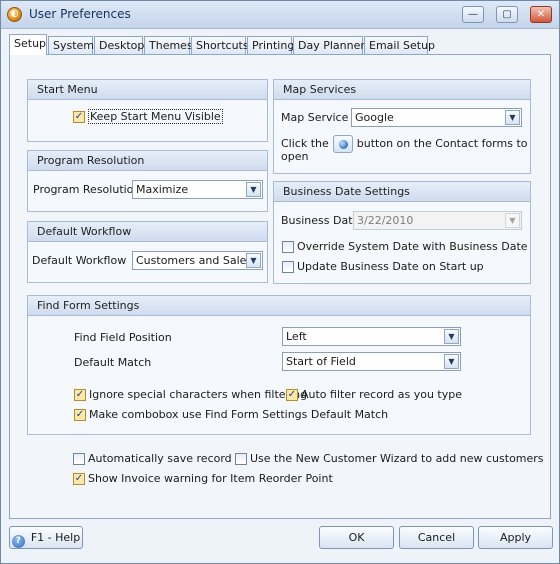  Describe the element at coordinates (436, 117) in the screenshot. I see `map-service-select: Google ▼` at that location.